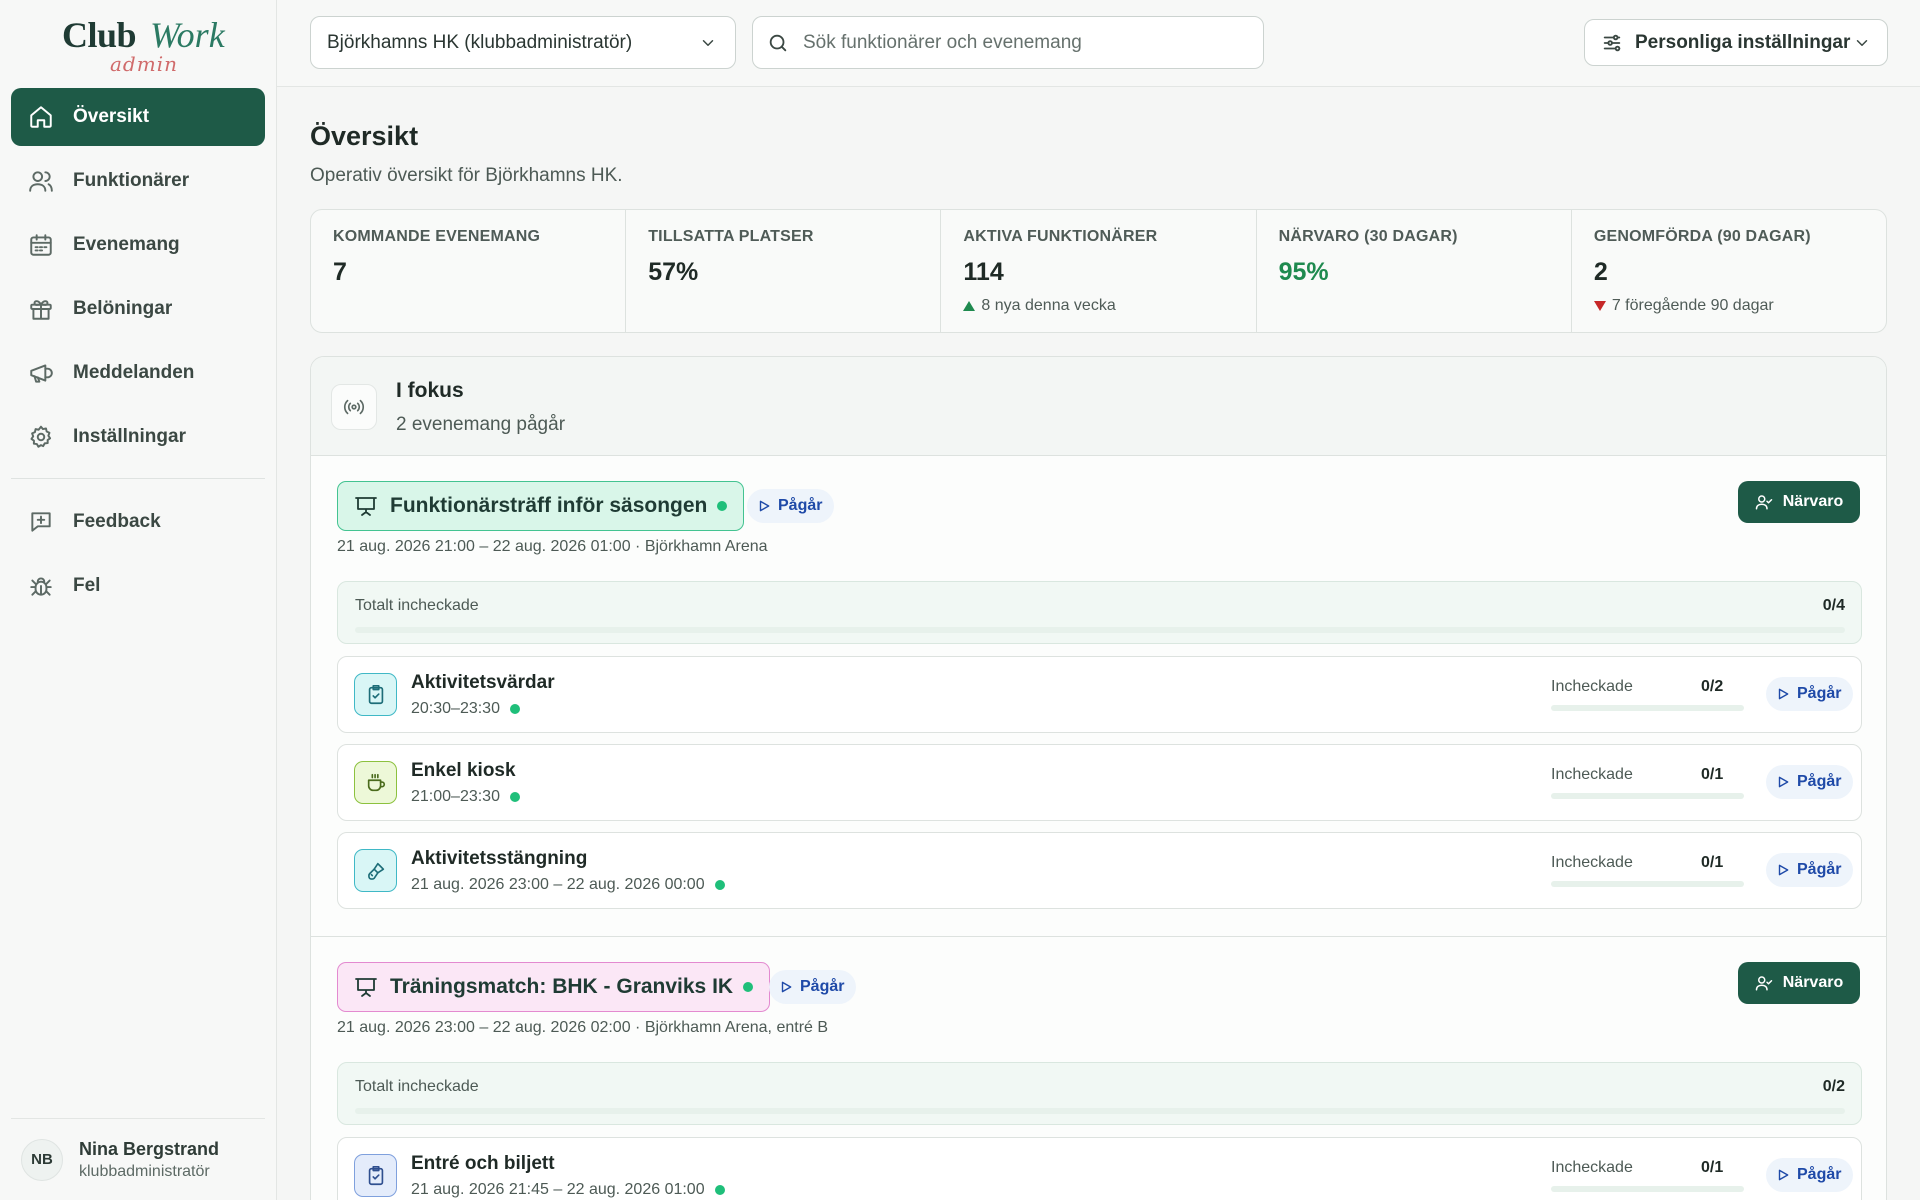 This screenshot has width=1920, height=1200. What do you see at coordinates (549, 505) in the screenshot?
I see `event-title: Funktionärsträff inför säsongen` at bounding box center [549, 505].